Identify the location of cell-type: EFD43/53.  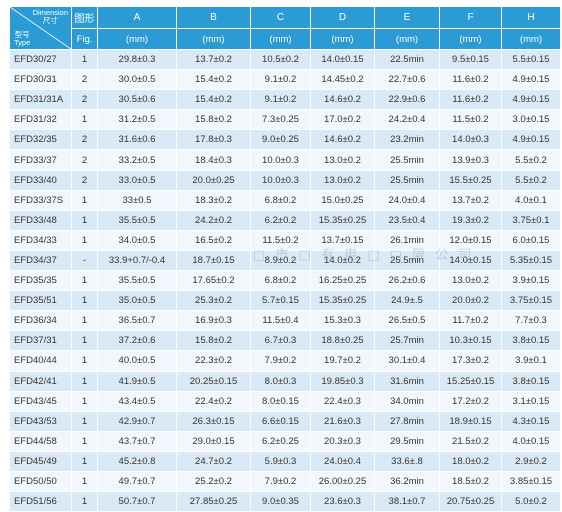
(40, 421).